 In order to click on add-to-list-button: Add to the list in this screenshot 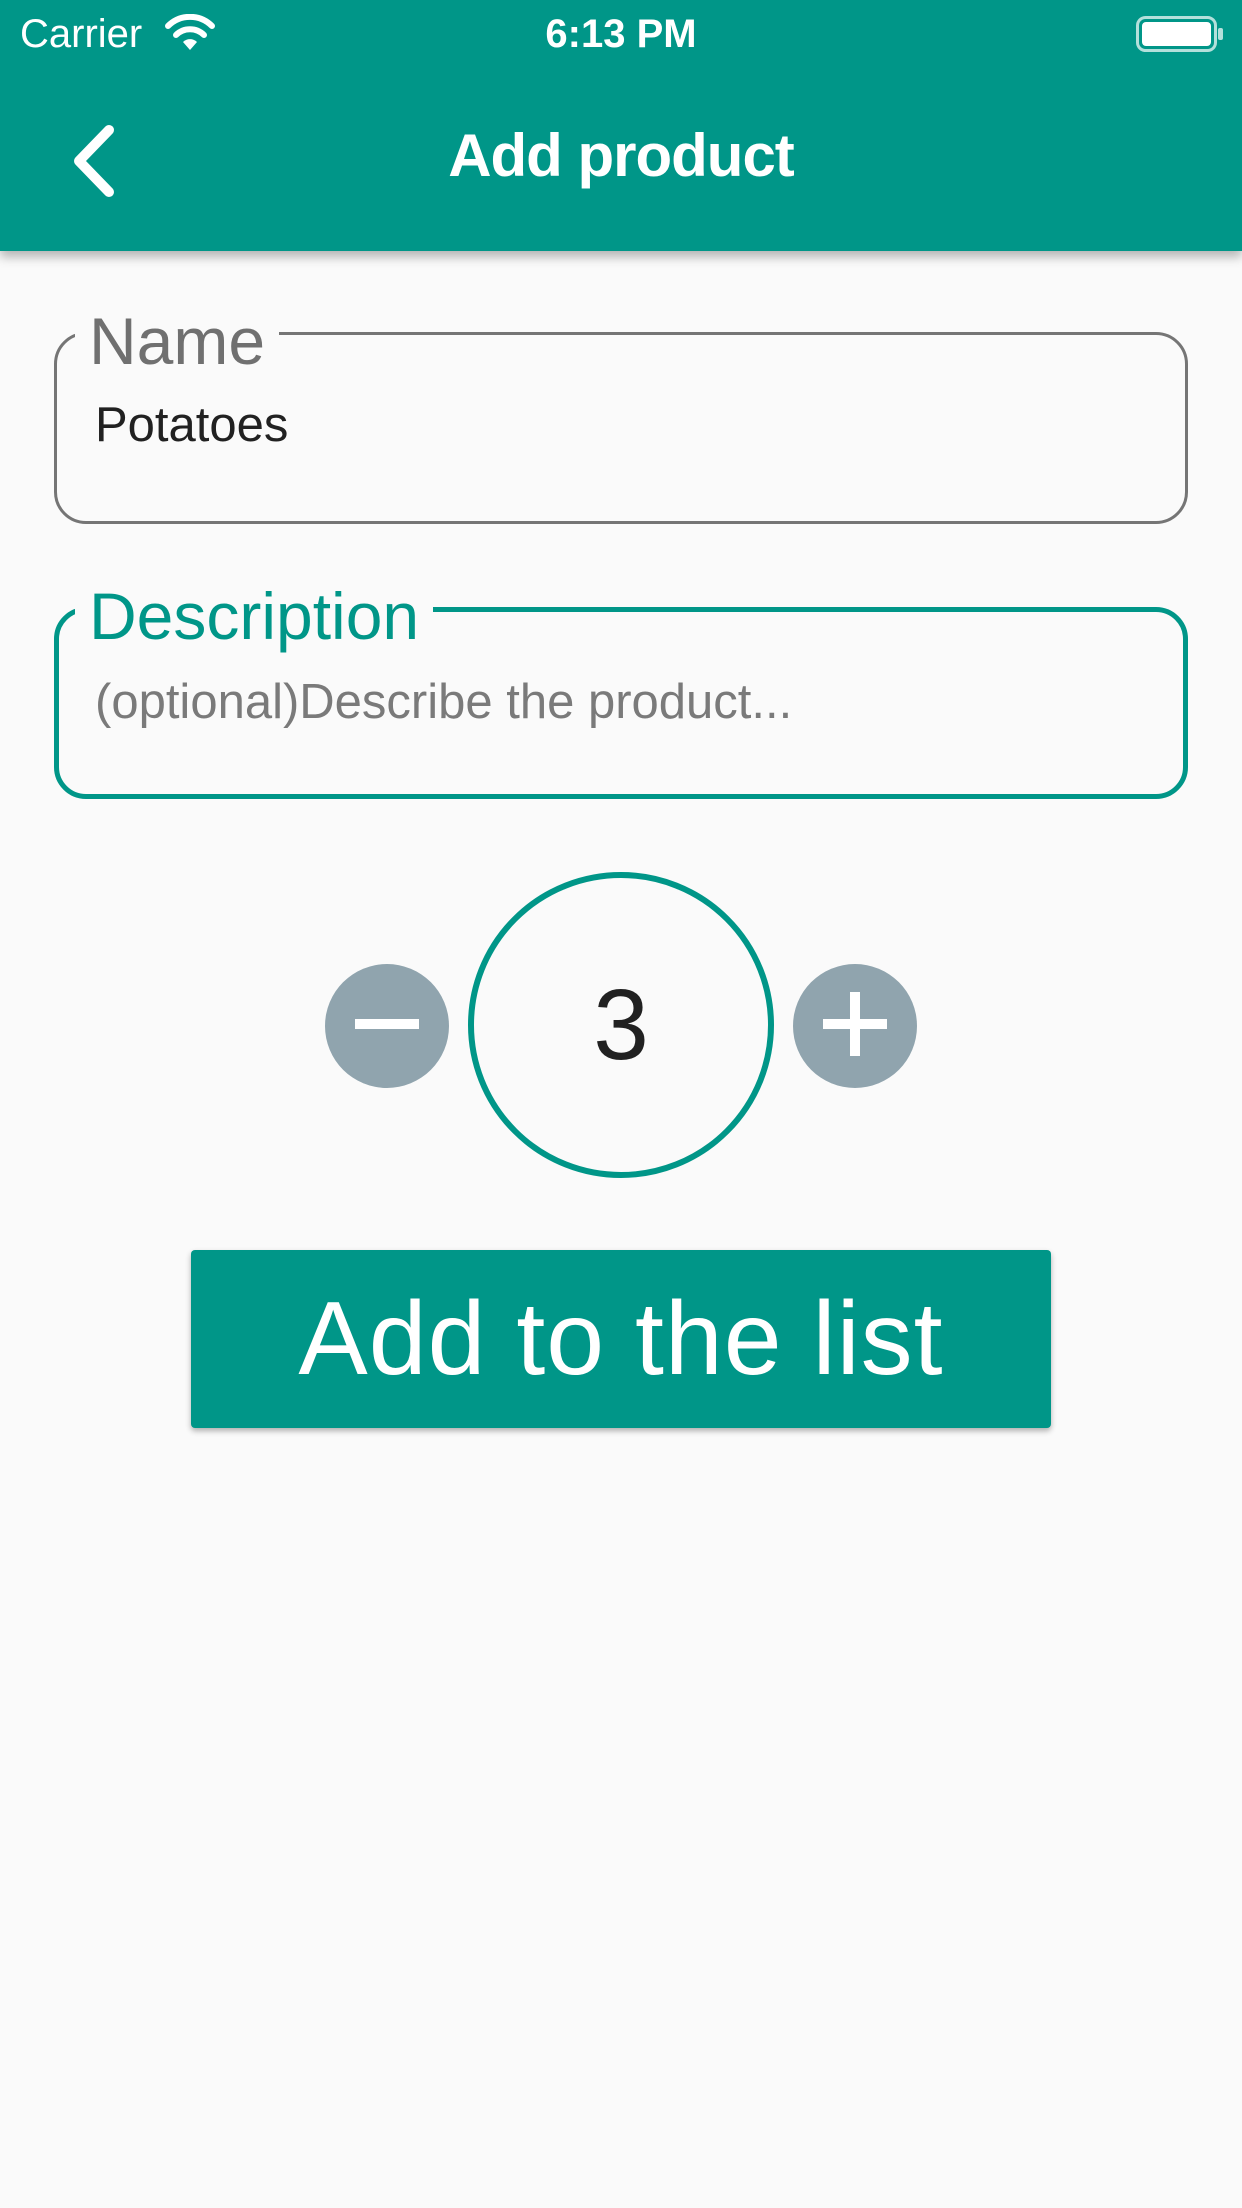, I will do `click(621, 1339)`.